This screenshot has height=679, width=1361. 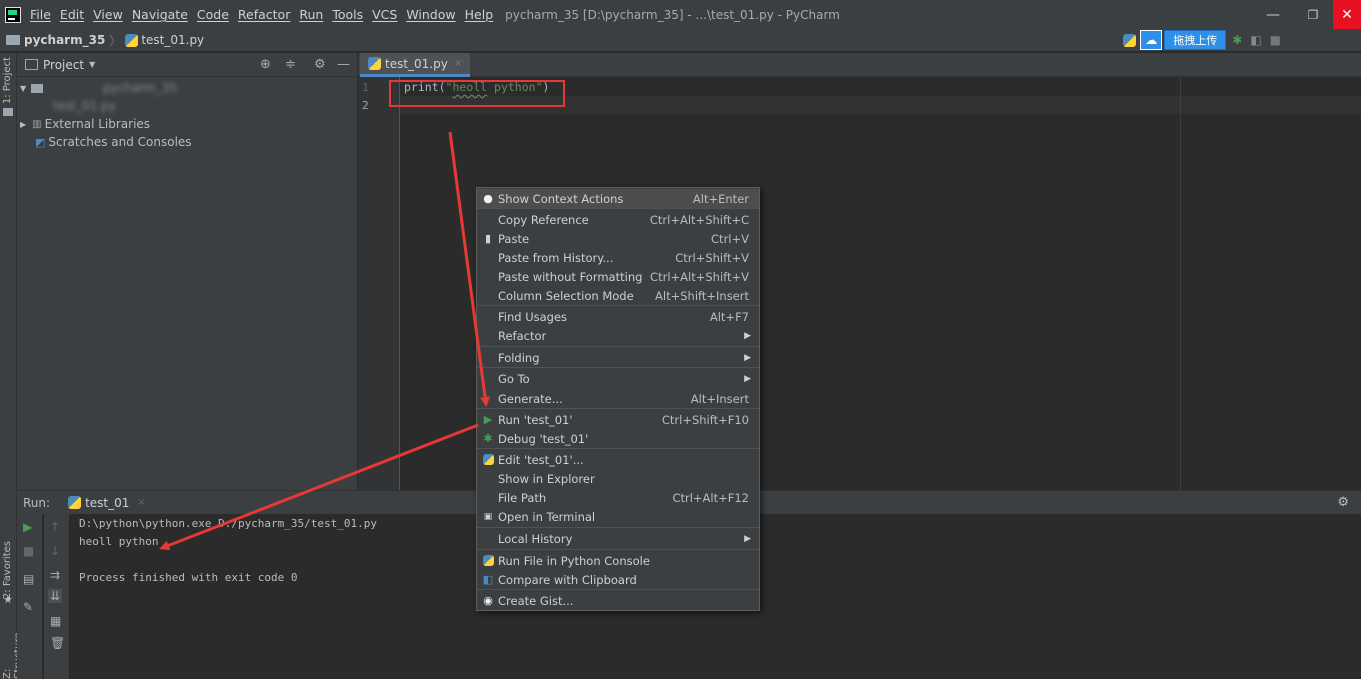 I want to click on project-view-icon, so click(x=31, y=64).